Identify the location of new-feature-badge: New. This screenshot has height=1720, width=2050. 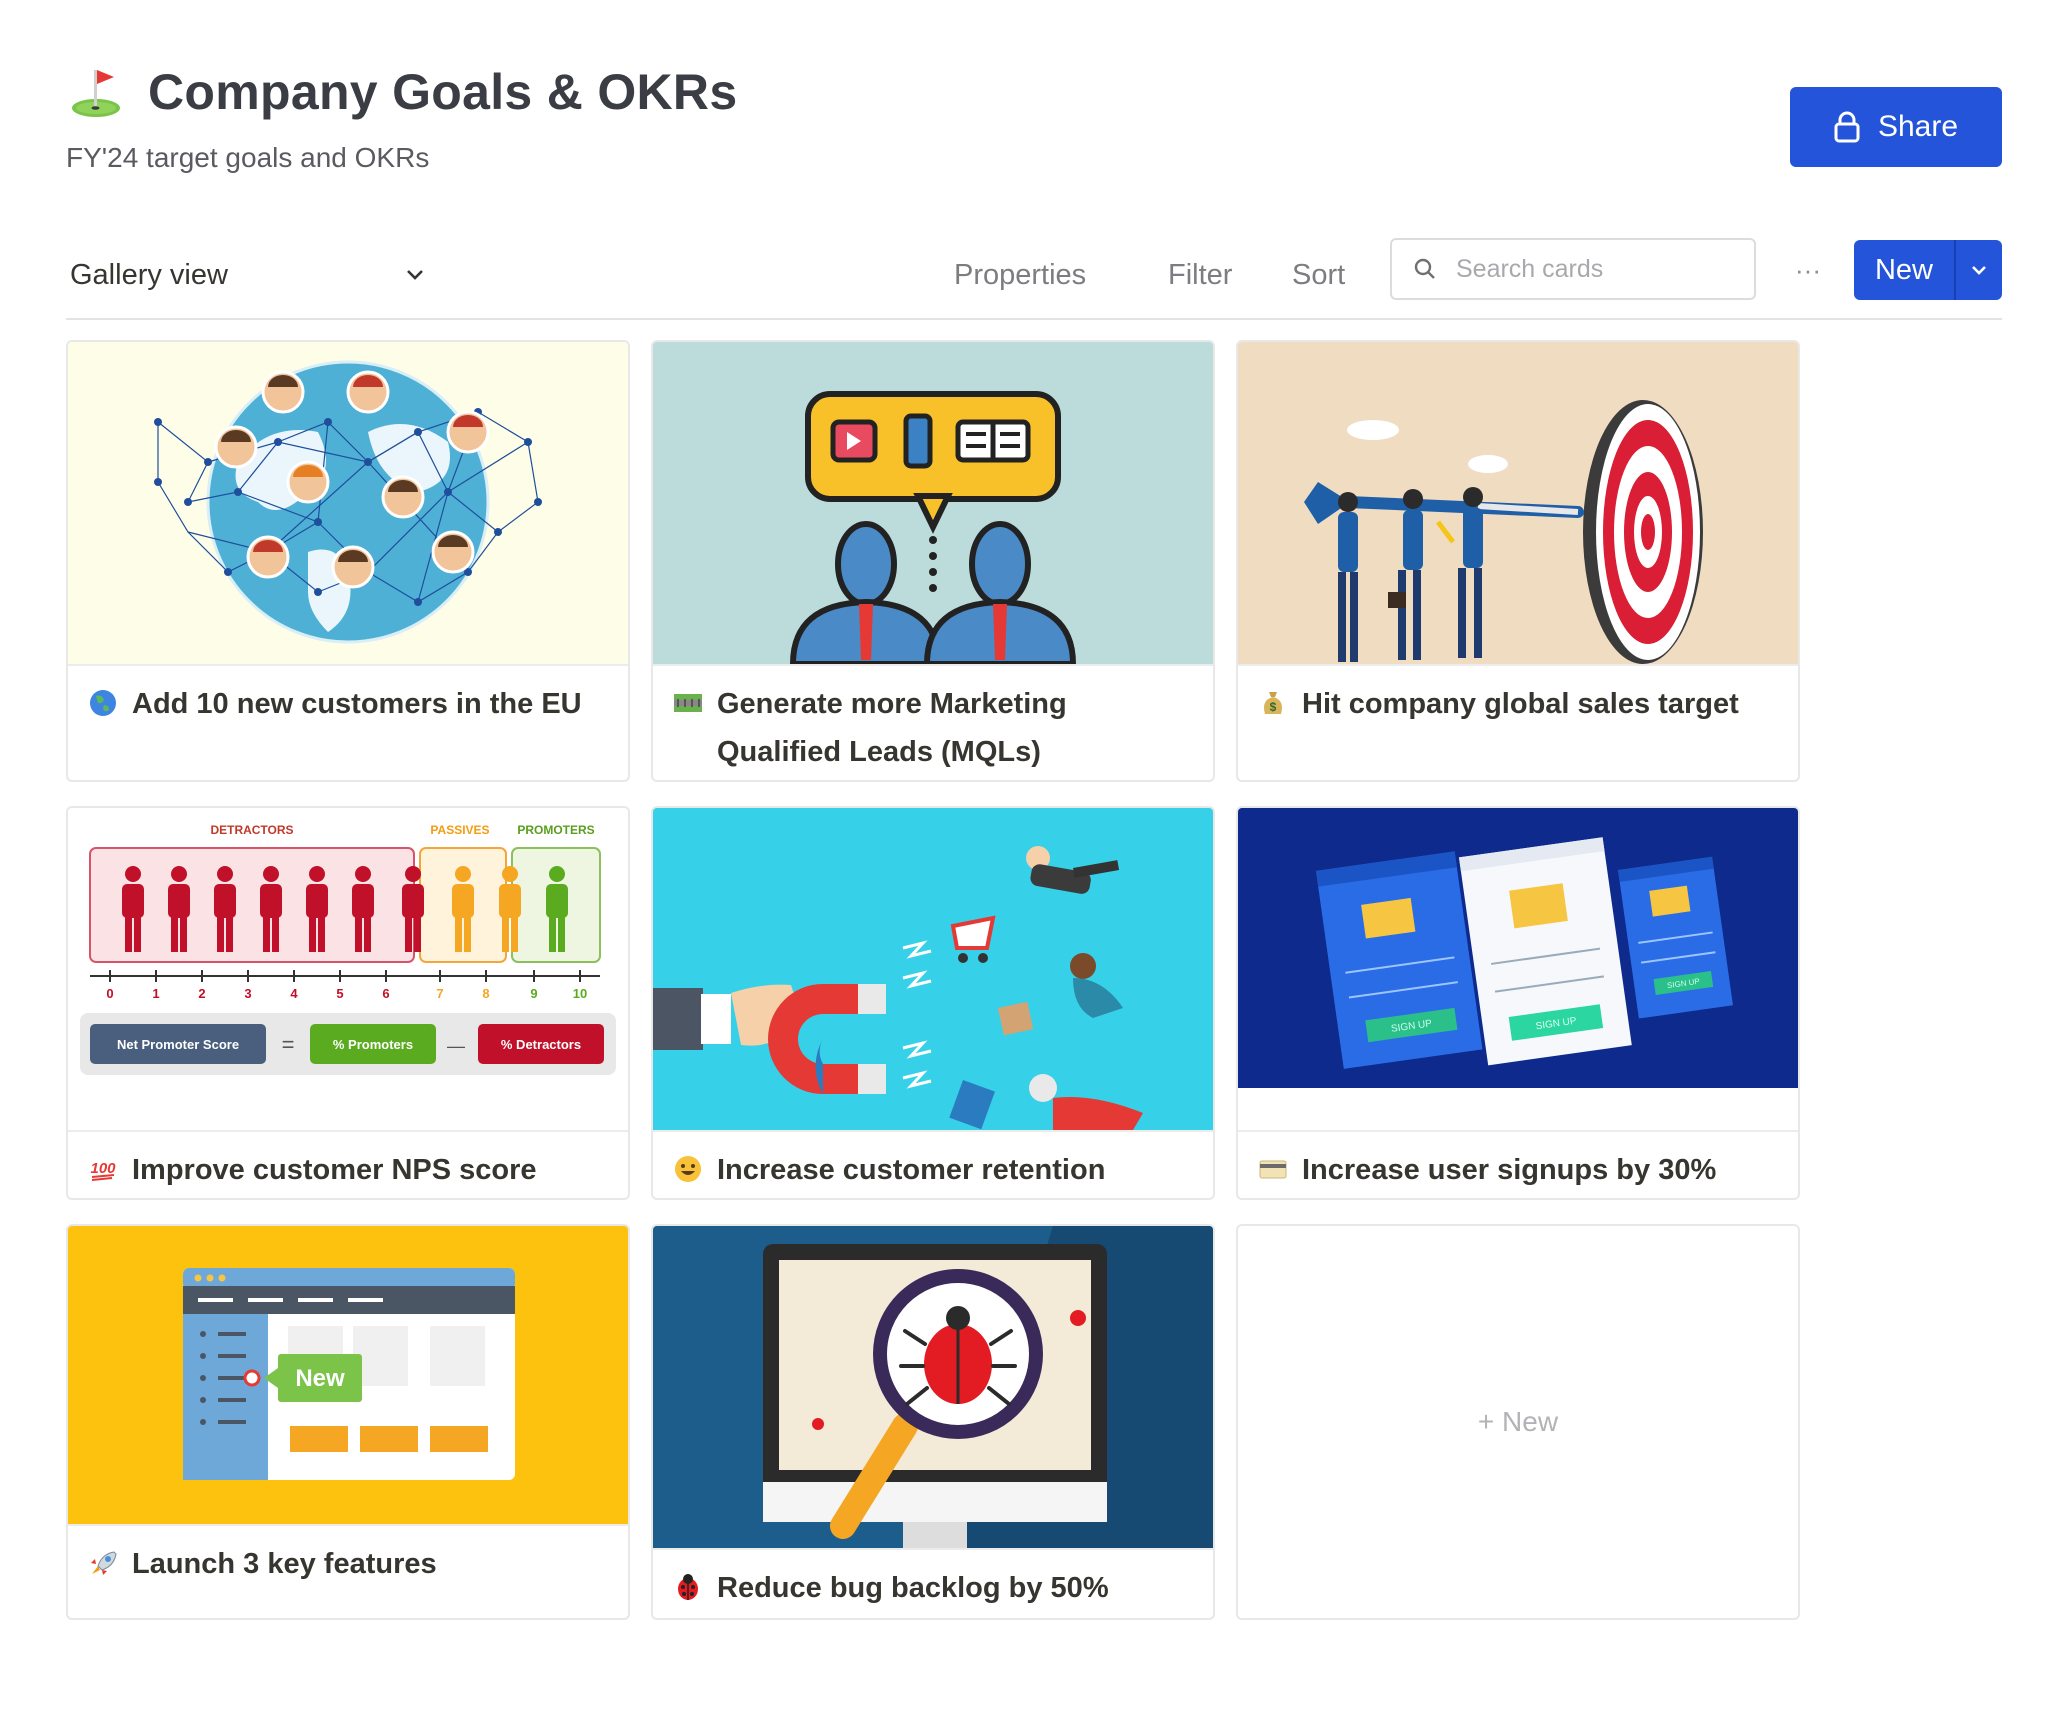
(320, 1378).